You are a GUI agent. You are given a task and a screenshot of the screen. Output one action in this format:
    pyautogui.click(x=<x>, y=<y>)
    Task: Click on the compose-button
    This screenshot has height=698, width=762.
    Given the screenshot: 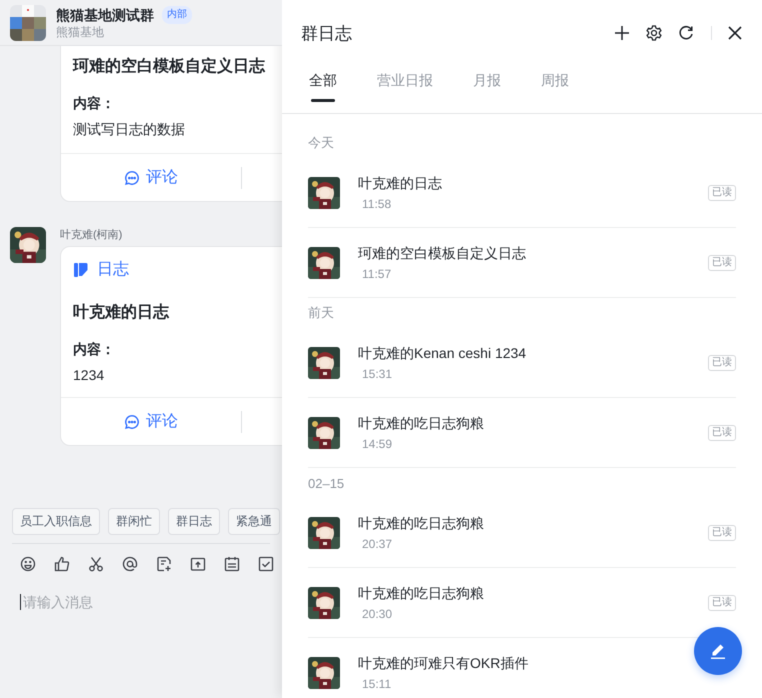 What is the action you would take?
    pyautogui.click(x=718, y=651)
    